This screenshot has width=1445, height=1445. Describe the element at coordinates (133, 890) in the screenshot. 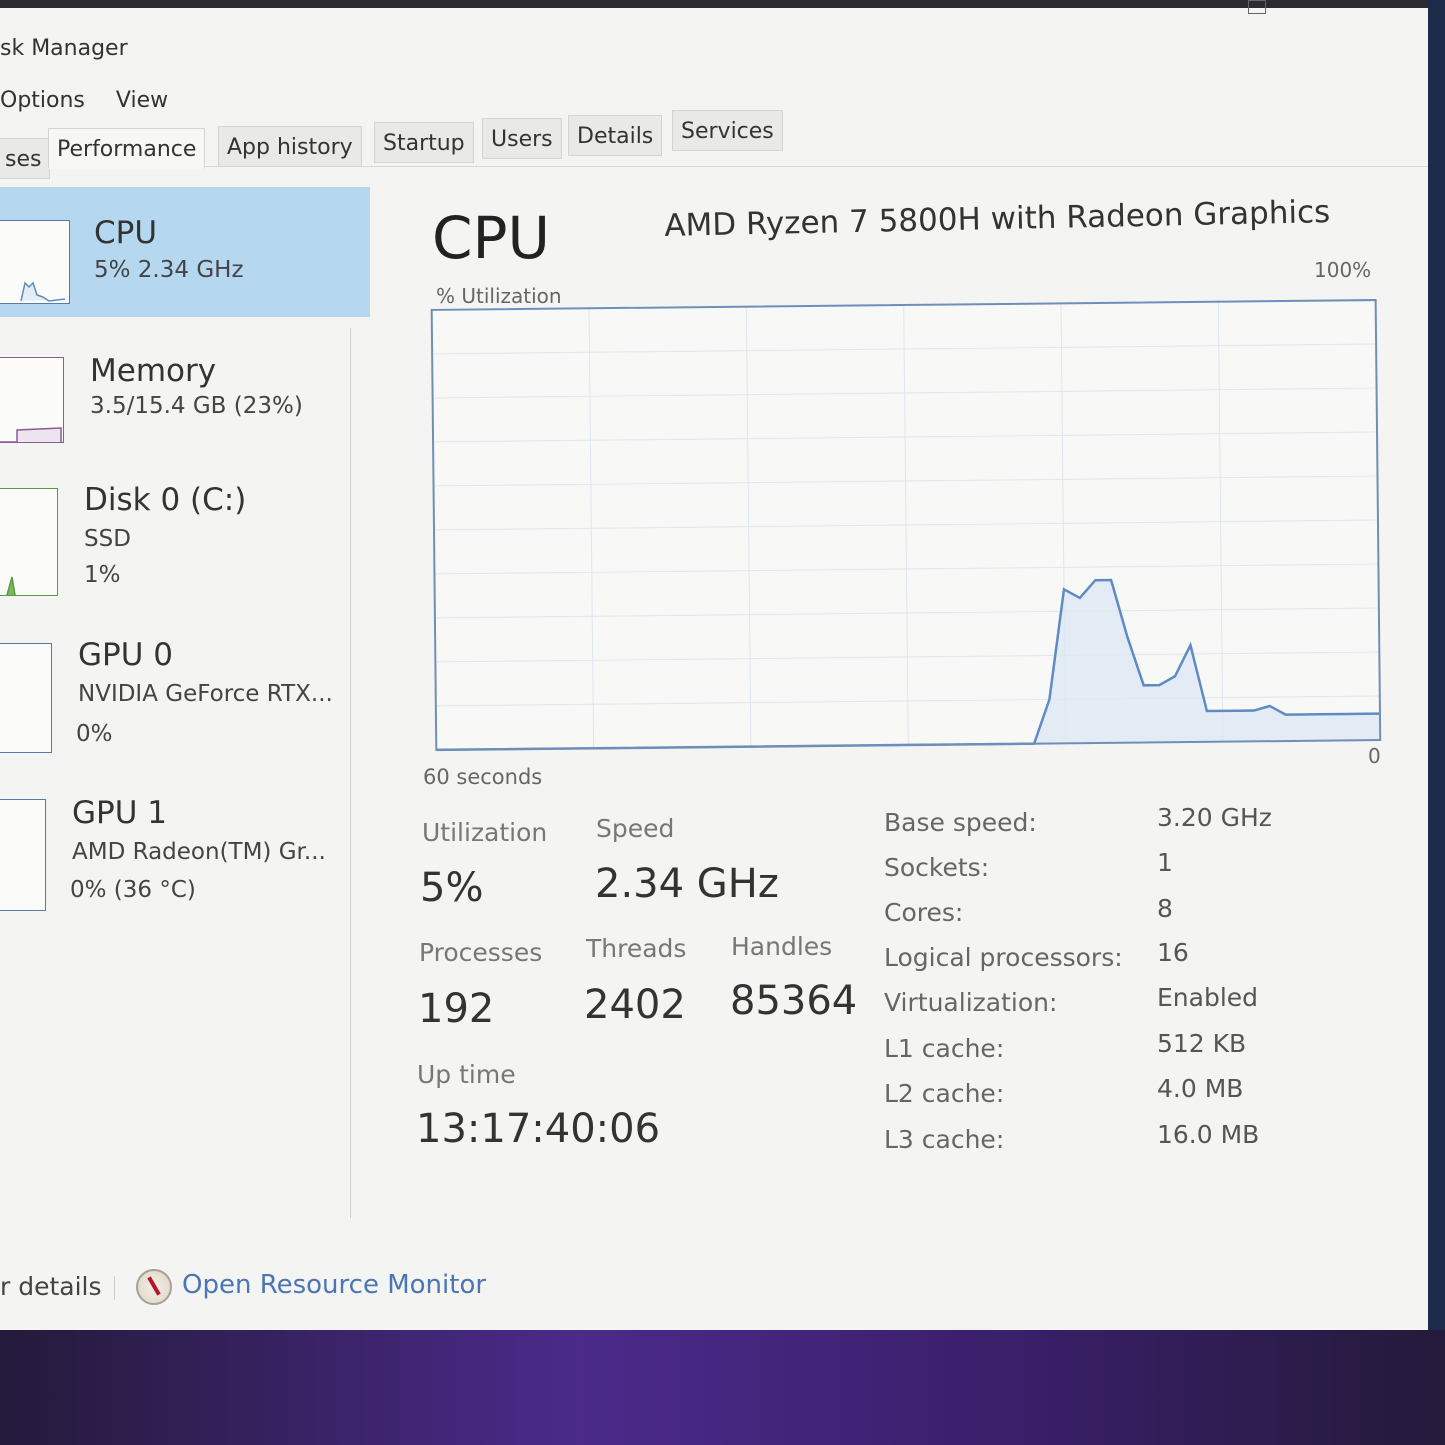

I see `sidebar-gpu1-usage: 0% (36 °C)` at that location.